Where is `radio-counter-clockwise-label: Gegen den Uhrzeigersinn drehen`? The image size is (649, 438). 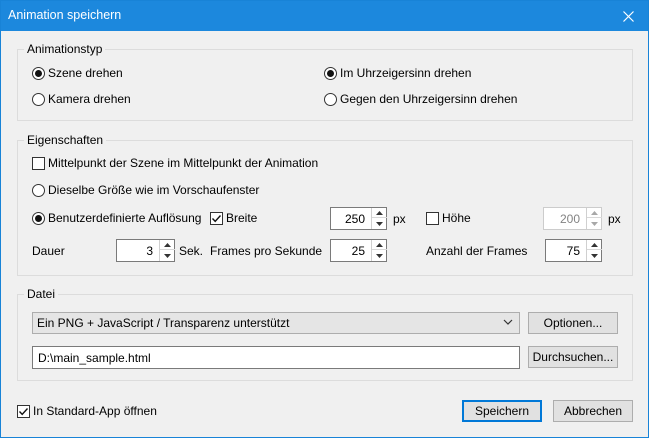 radio-counter-clockwise-label: Gegen den Uhrzeigersinn drehen is located at coordinates (429, 99).